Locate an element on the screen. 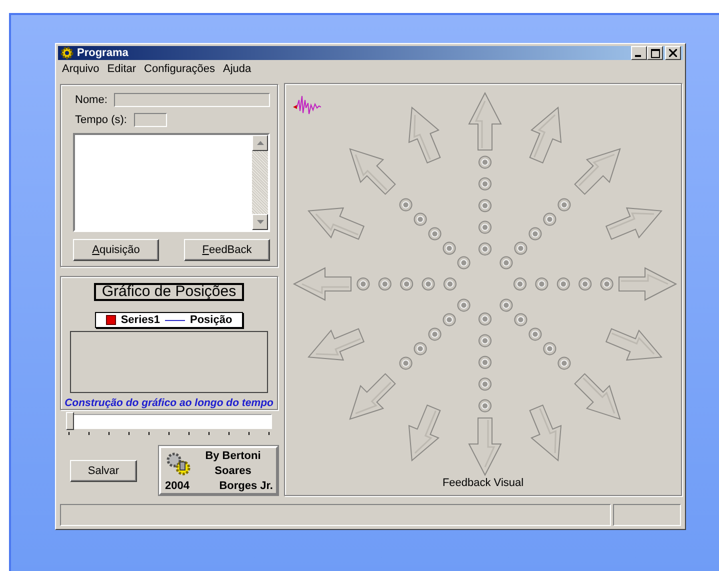 Image resolution: width=719 pixels, height=571 pixels. menu-item: Ajuda is located at coordinates (237, 69).